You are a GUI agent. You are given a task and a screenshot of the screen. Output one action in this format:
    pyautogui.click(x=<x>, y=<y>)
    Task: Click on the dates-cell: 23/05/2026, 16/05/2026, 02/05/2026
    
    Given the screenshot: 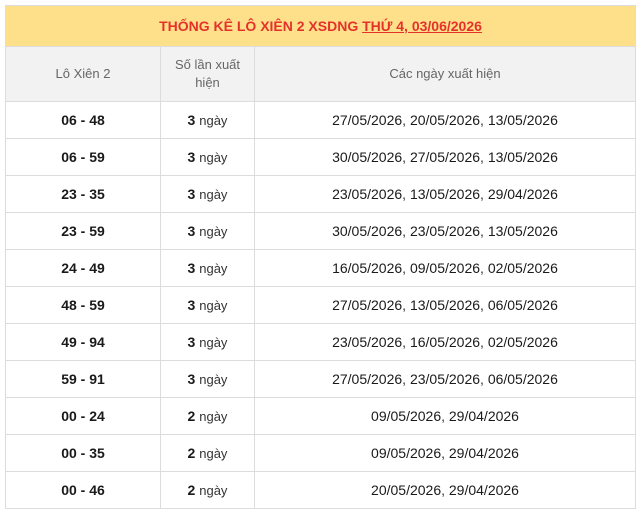 What is the action you would take?
    pyautogui.click(x=445, y=342)
    